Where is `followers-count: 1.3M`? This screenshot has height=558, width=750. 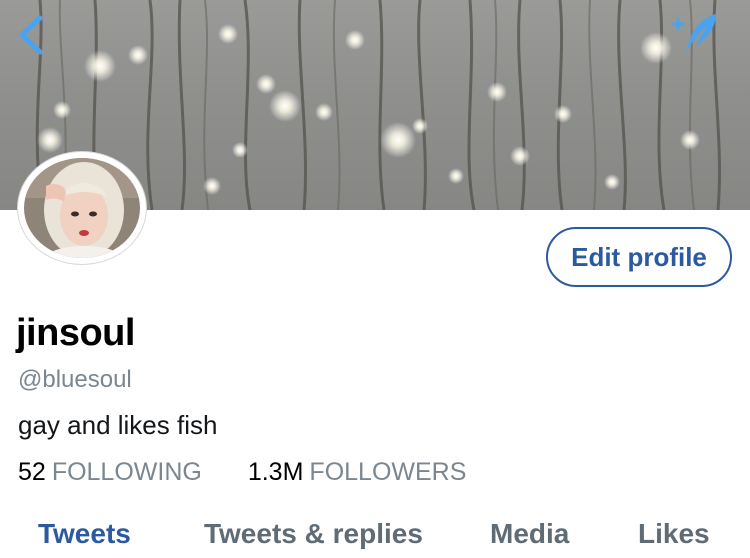
followers-count: 1.3M is located at coordinates (275, 472).